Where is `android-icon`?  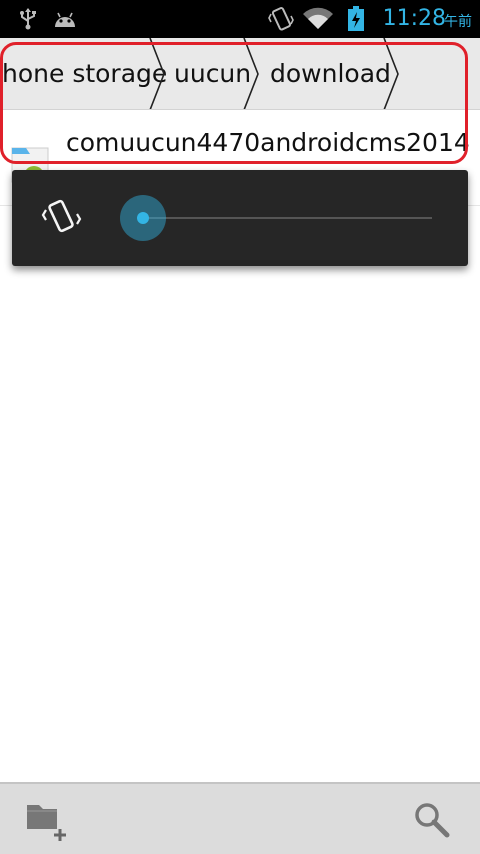
android-icon is located at coordinates (65, 19).